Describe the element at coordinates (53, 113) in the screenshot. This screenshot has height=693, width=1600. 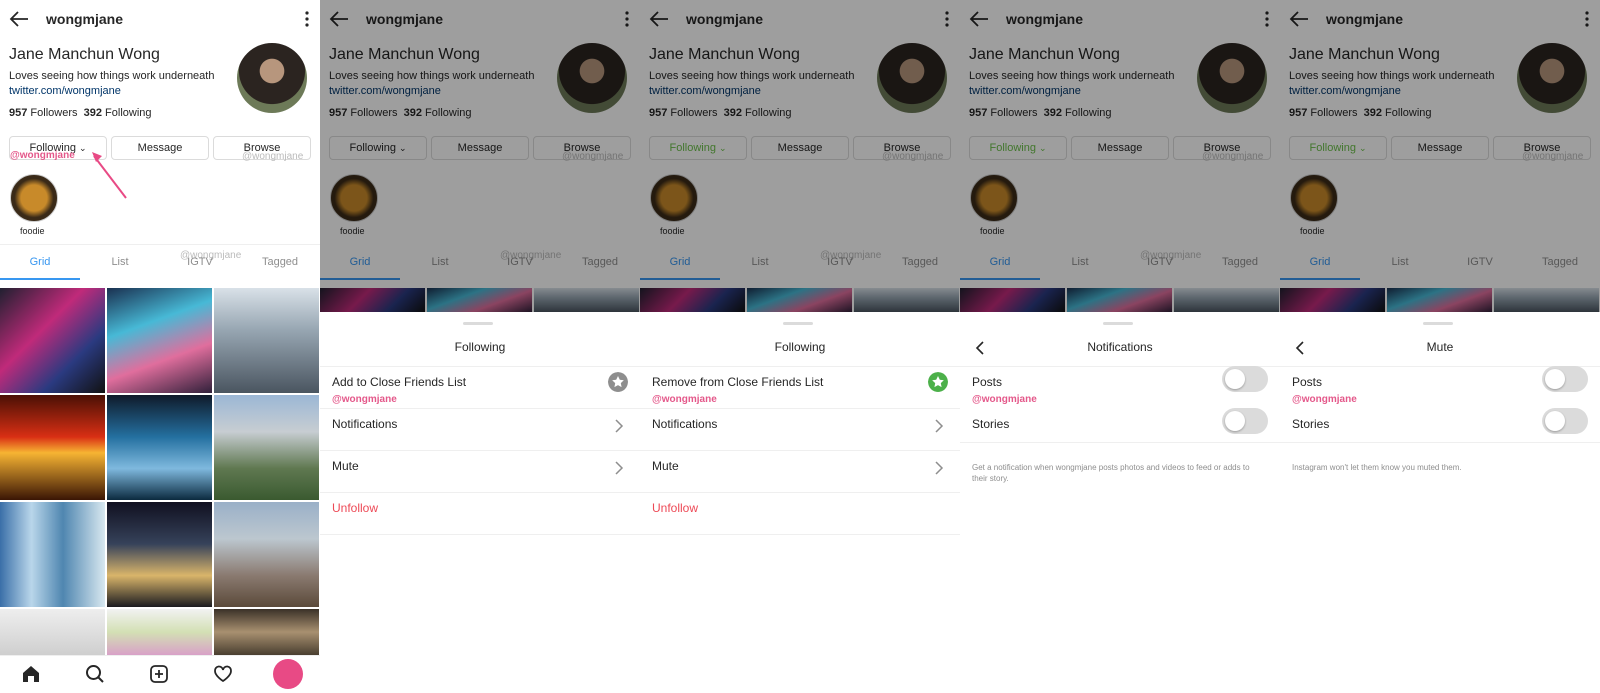
I see `followers-label: Followers` at that location.